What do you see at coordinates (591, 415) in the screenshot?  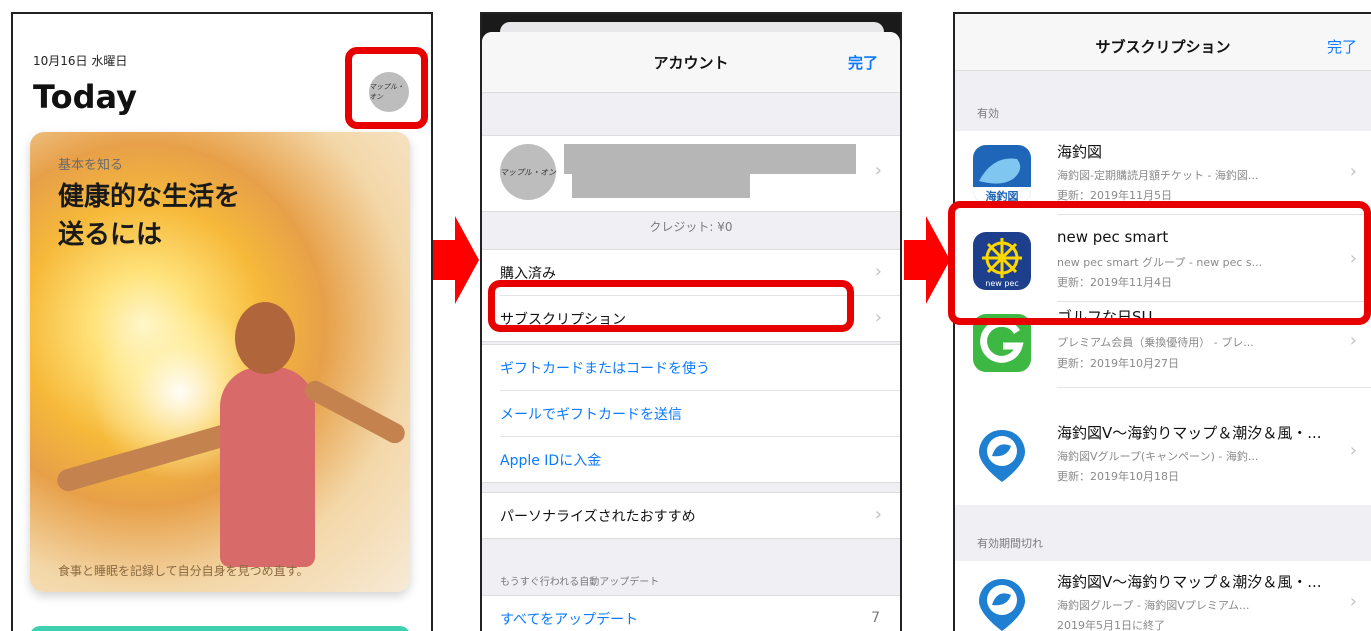 I see `row-label: メールでギフトカードを送信` at bounding box center [591, 415].